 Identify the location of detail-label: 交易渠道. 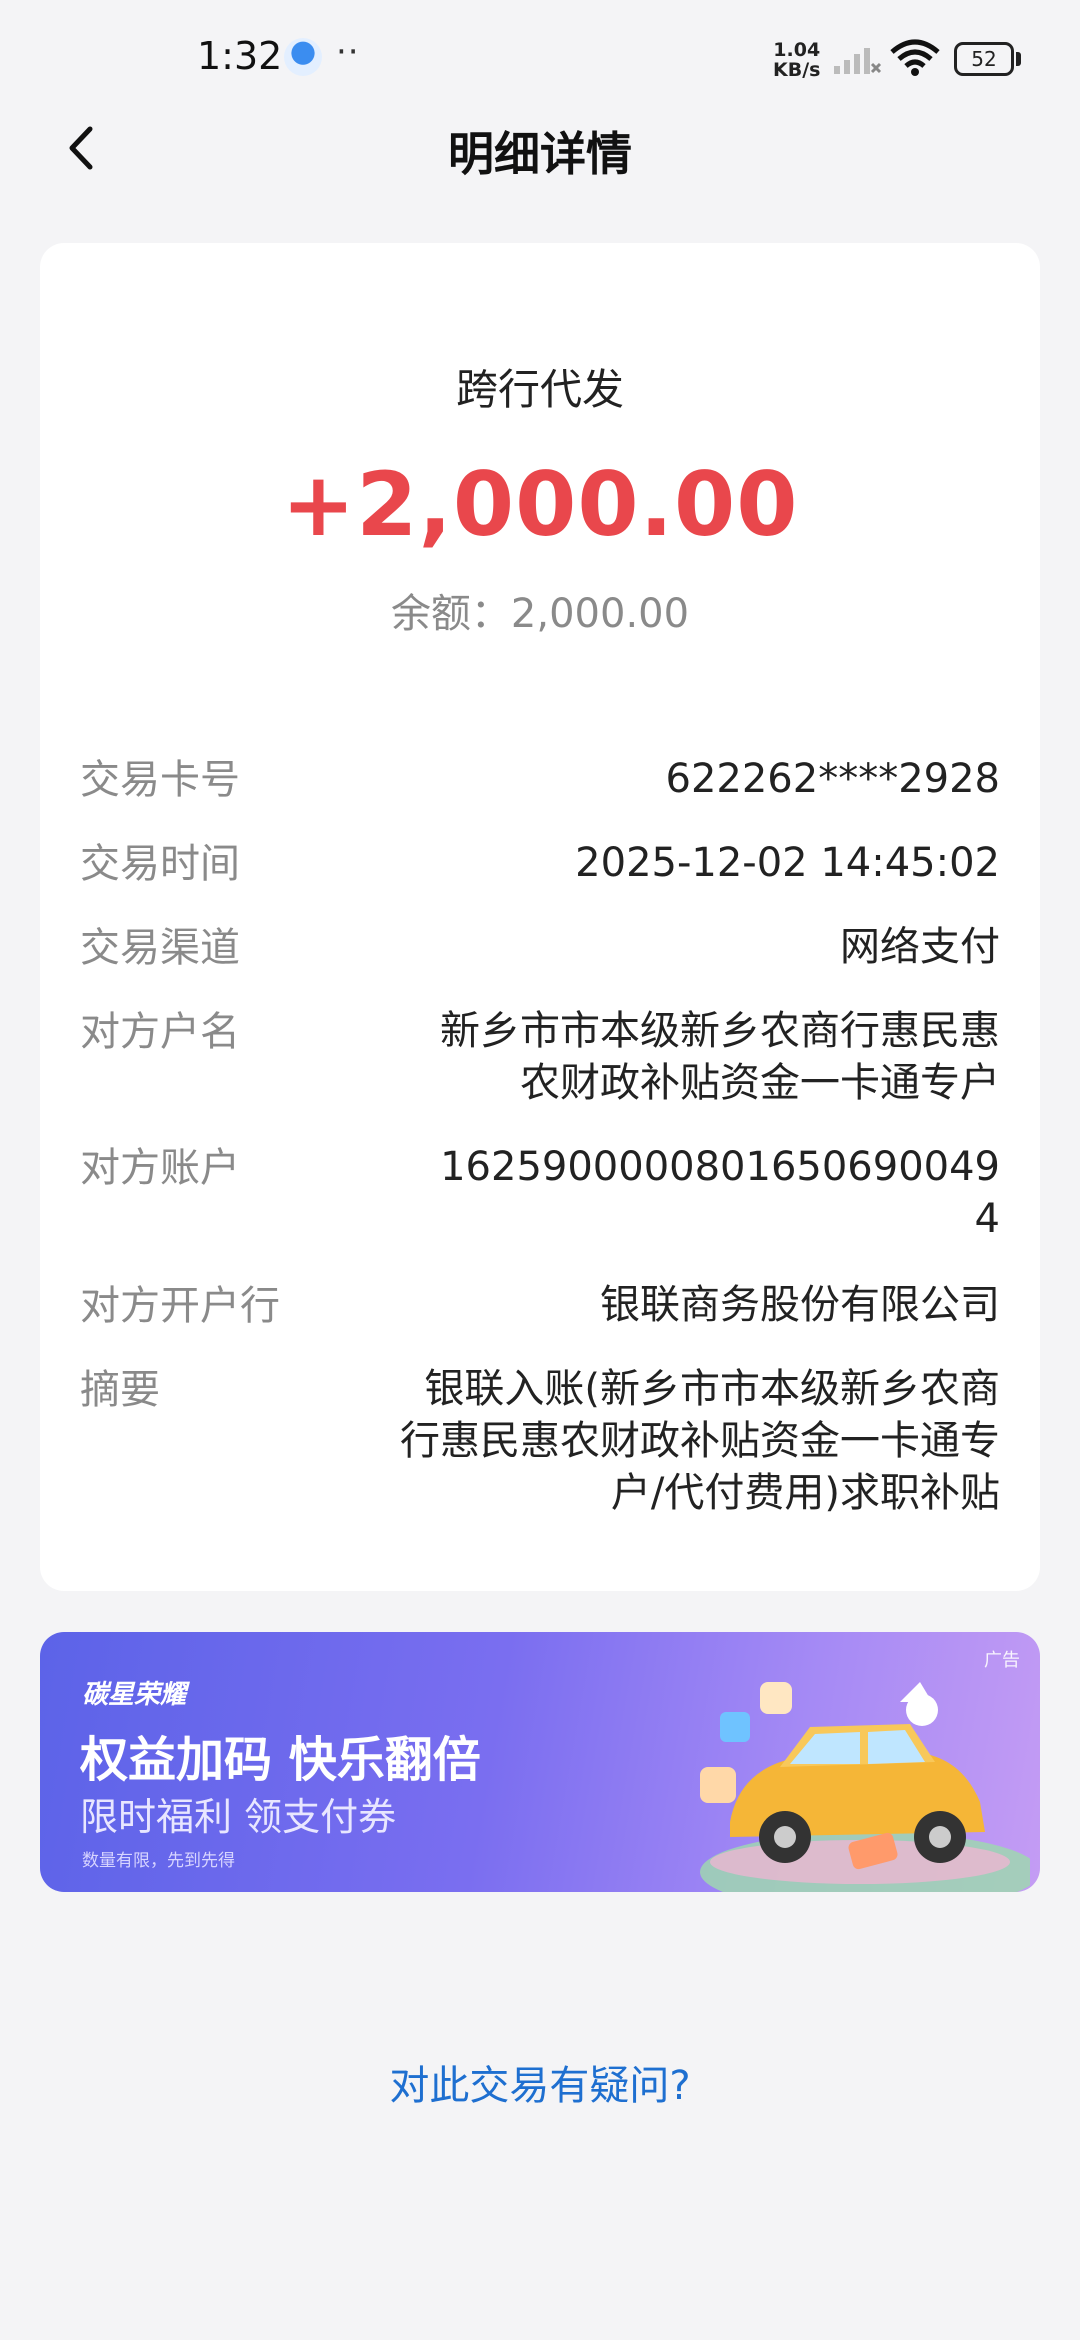
(160, 948).